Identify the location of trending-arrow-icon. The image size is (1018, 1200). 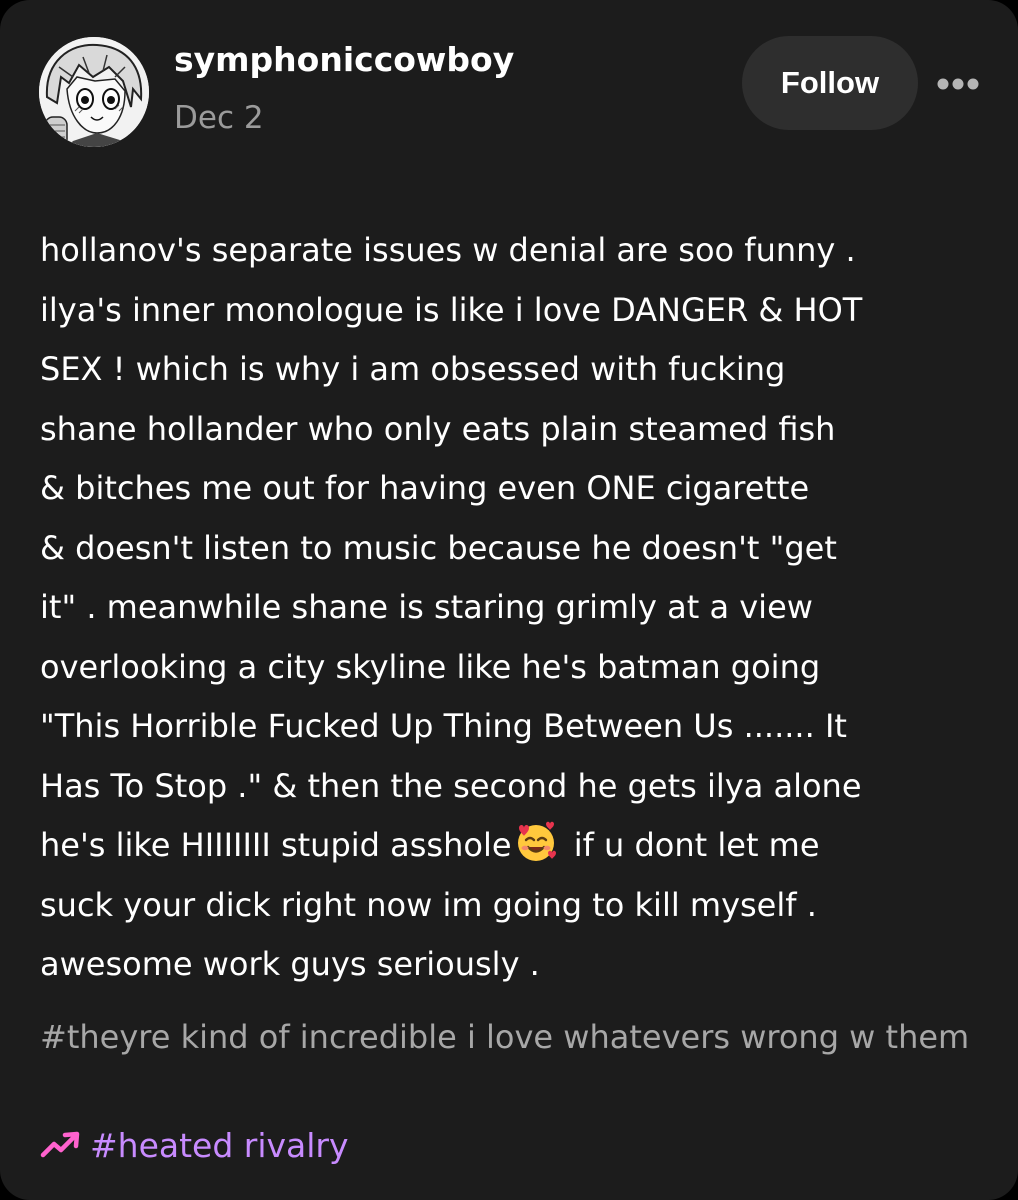
(60, 1144).